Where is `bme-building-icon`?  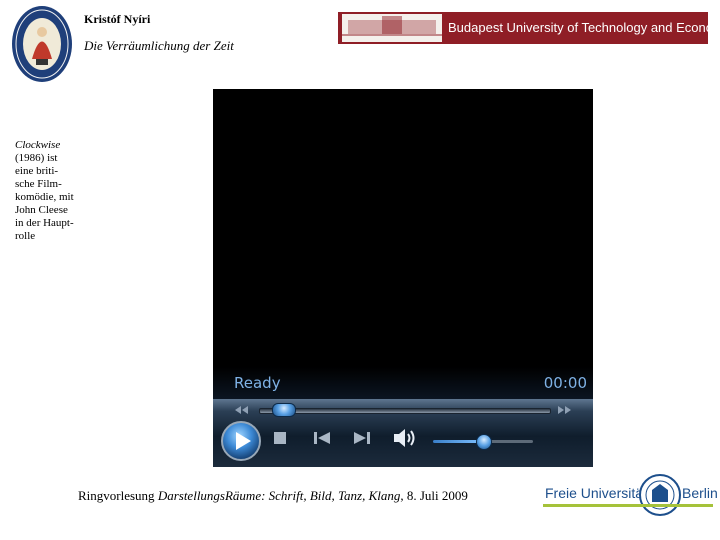
bme-building-icon is located at coordinates (392, 28).